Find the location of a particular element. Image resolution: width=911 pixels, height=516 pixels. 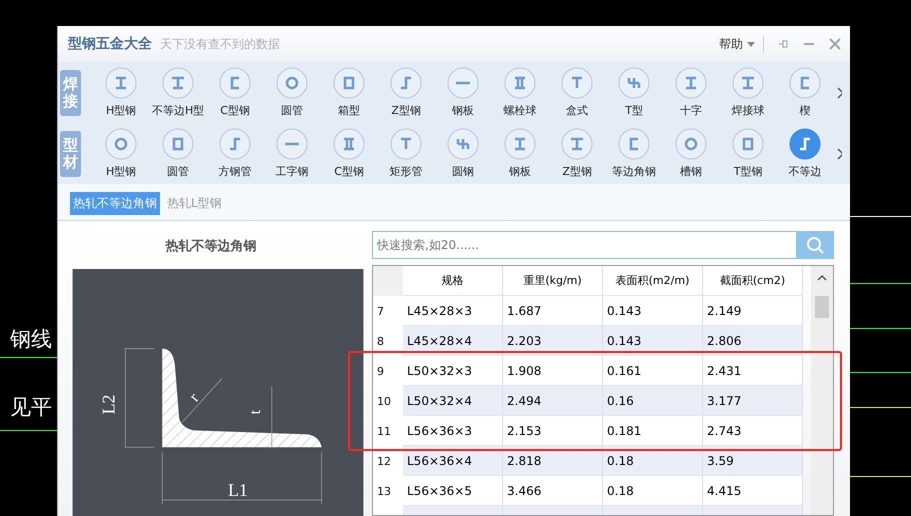

profile-item: 矩形管 is located at coordinates (406, 153).